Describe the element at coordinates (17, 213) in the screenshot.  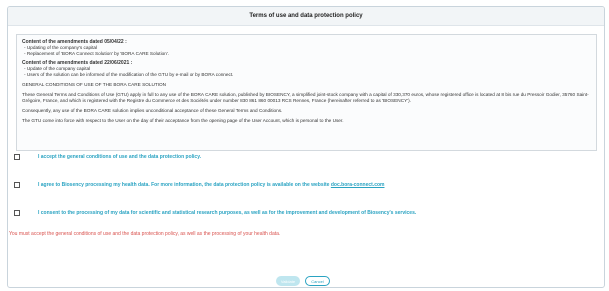
I see `research-consent-checkbox` at that location.